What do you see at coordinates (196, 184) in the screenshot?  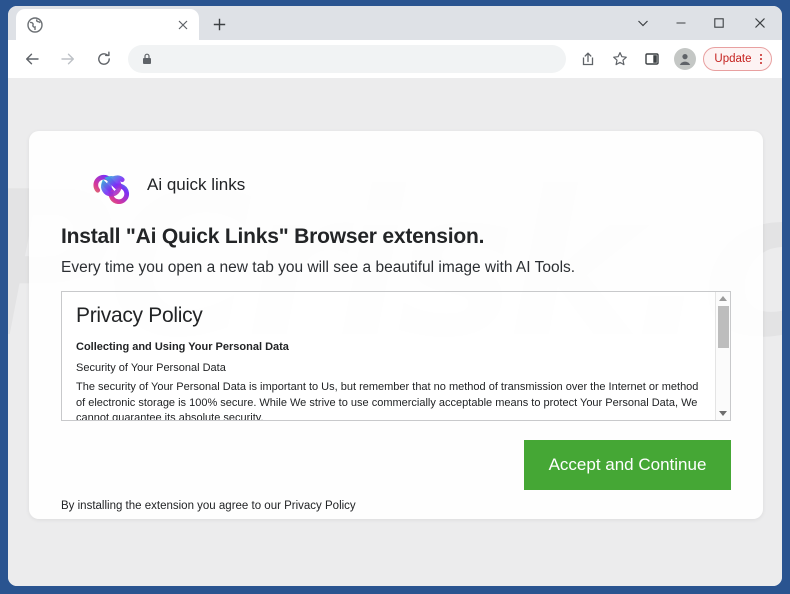 I see `brand-name: Ai quick links` at bounding box center [196, 184].